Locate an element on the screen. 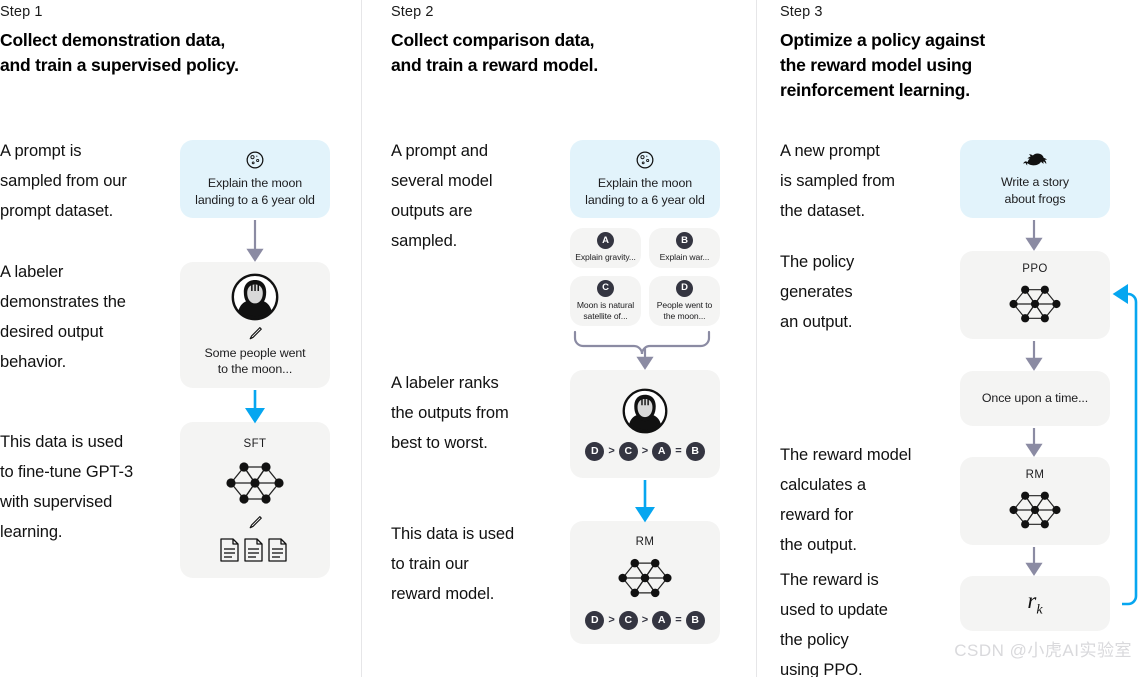 Image resolution: width=1140 pixels, height=677 pixels. badge-d: D is located at coordinates (684, 288).